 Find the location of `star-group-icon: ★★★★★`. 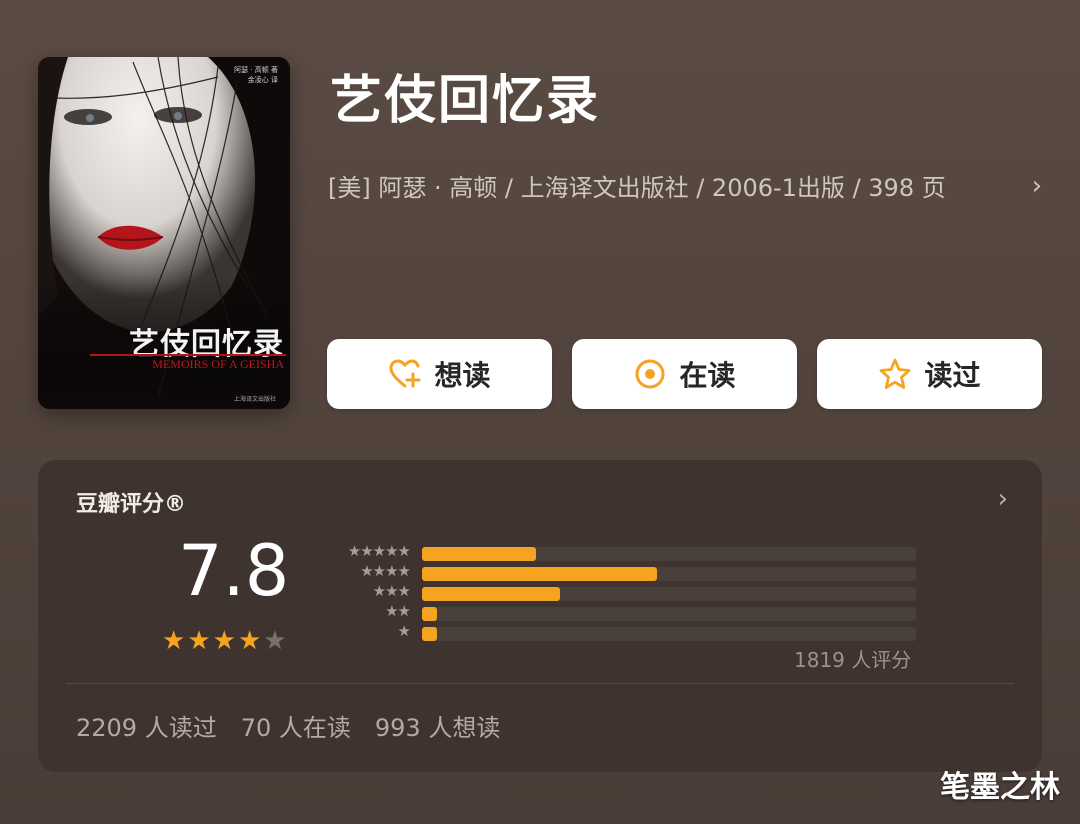

star-group-icon: ★★★★★ is located at coordinates (379, 551).